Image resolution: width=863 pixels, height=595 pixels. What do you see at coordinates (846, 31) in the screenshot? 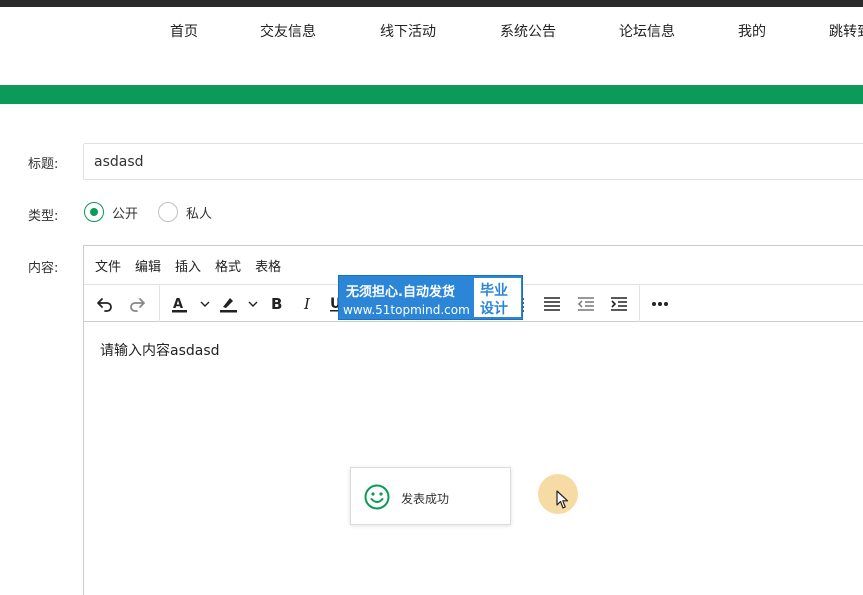
I see `nav-jump: 跳转到` at bounding box center [846, 31].